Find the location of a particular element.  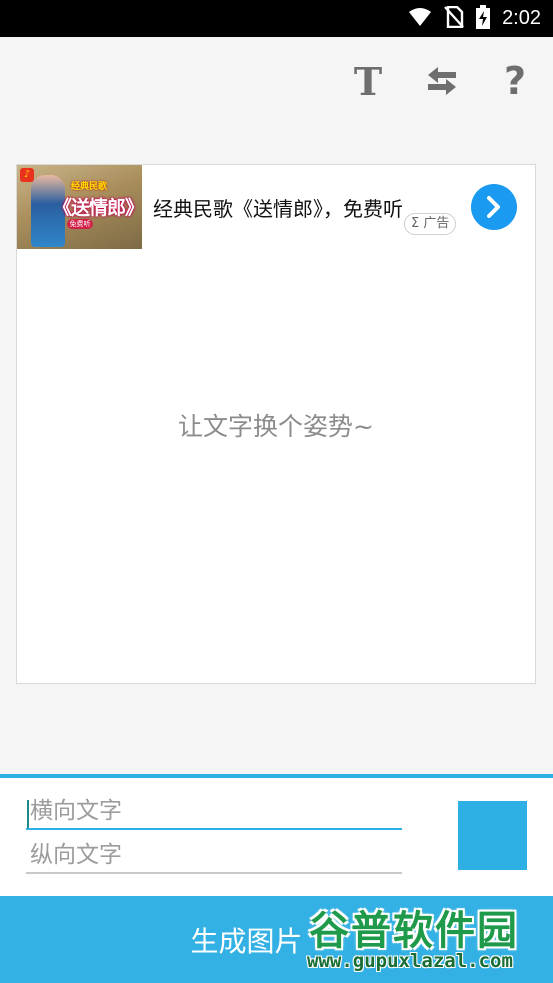

ad-logo-icon: ♪ is located at coordinates (27, 175).